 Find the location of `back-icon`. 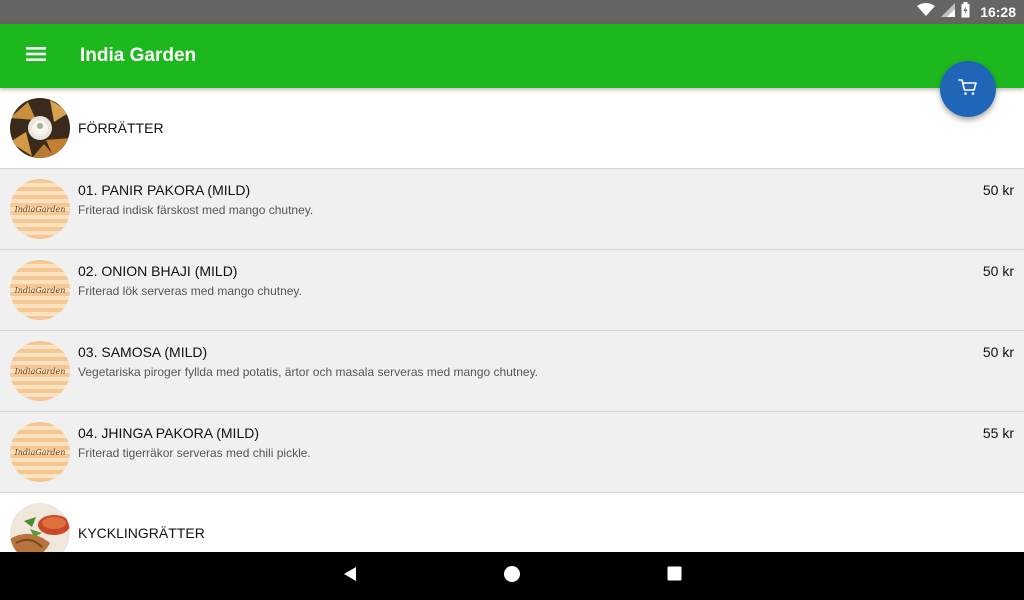

back-icon is located at coordinates (350, 576).